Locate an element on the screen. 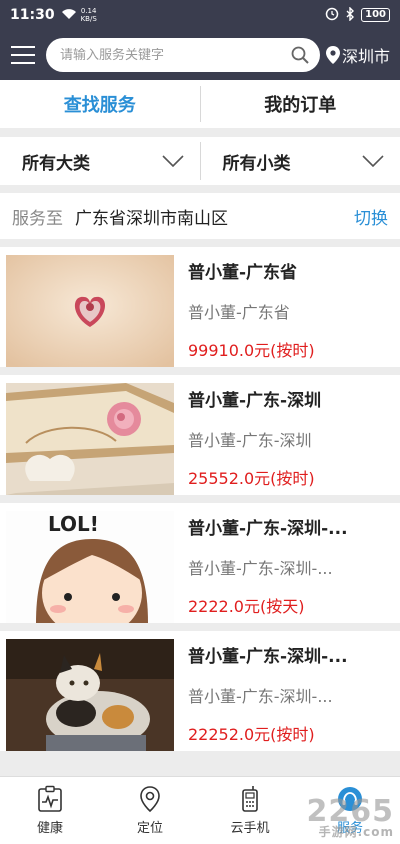 This screenshot has height=844, width=400. nav-label: 定位 is located at coordinates (149, 828).